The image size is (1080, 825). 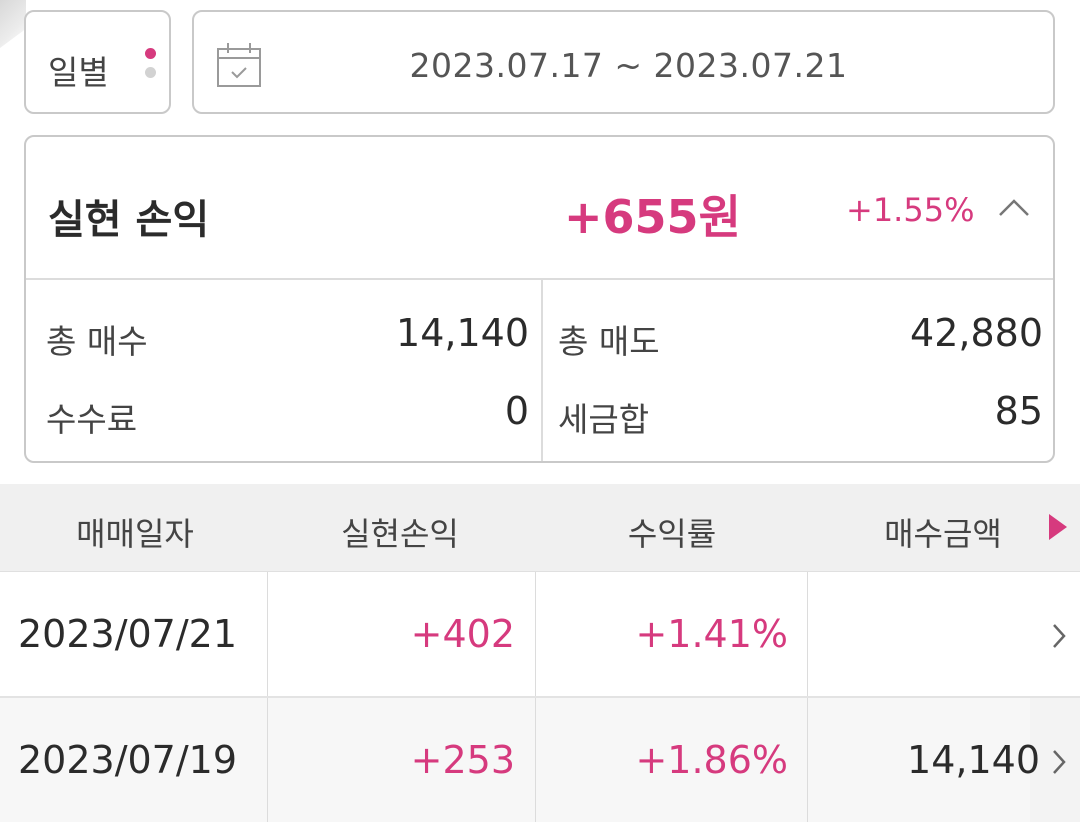 I want to click on tax-label: 세금합, so click(x=604, y=419).